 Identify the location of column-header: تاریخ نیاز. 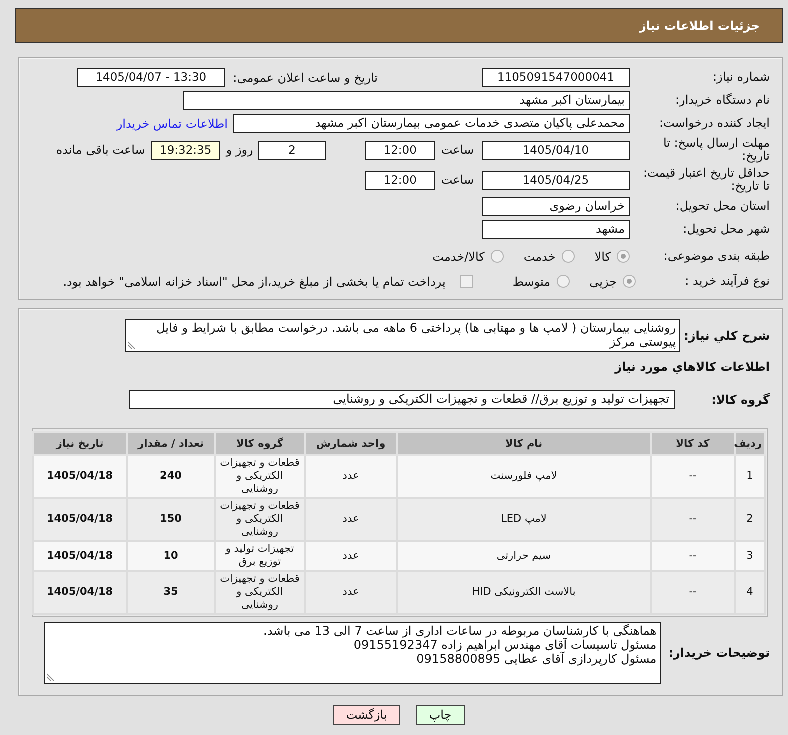
(80, 443).